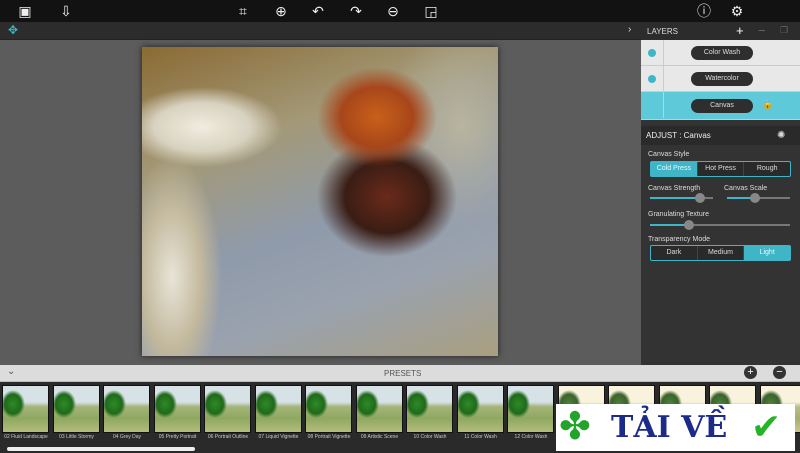 The image size is (800, 453). I want to click on info-icon: ⓘ, so click(704, 11).